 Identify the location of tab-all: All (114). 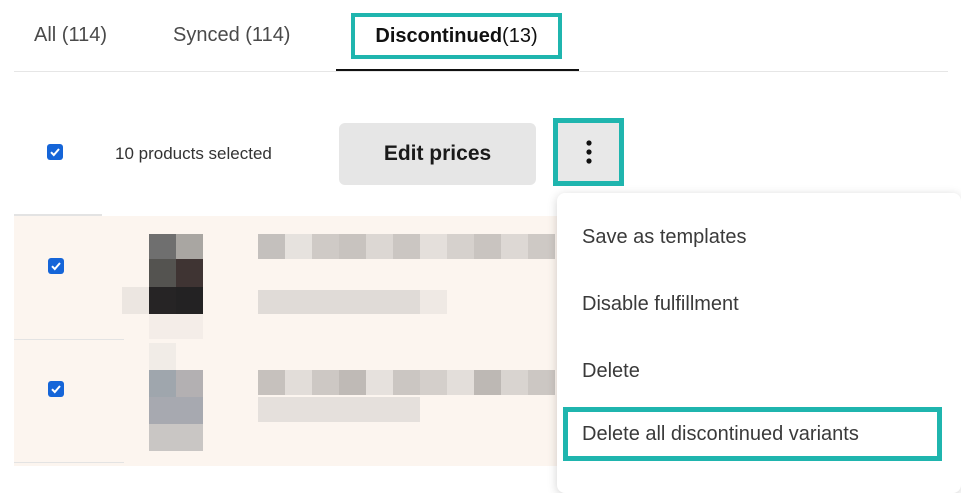
(70, 35).